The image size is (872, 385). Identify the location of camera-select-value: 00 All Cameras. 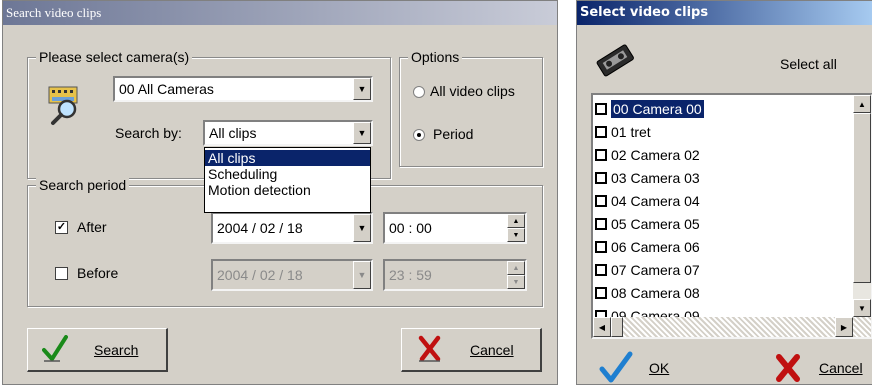
(166, 89).